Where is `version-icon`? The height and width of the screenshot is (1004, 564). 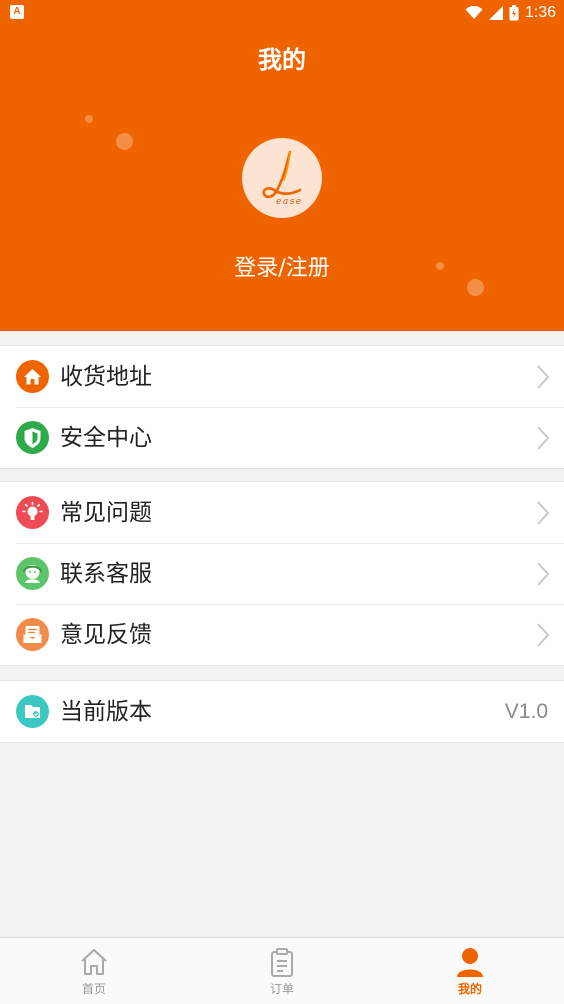 version-icon is located at coordinates (32, 711).